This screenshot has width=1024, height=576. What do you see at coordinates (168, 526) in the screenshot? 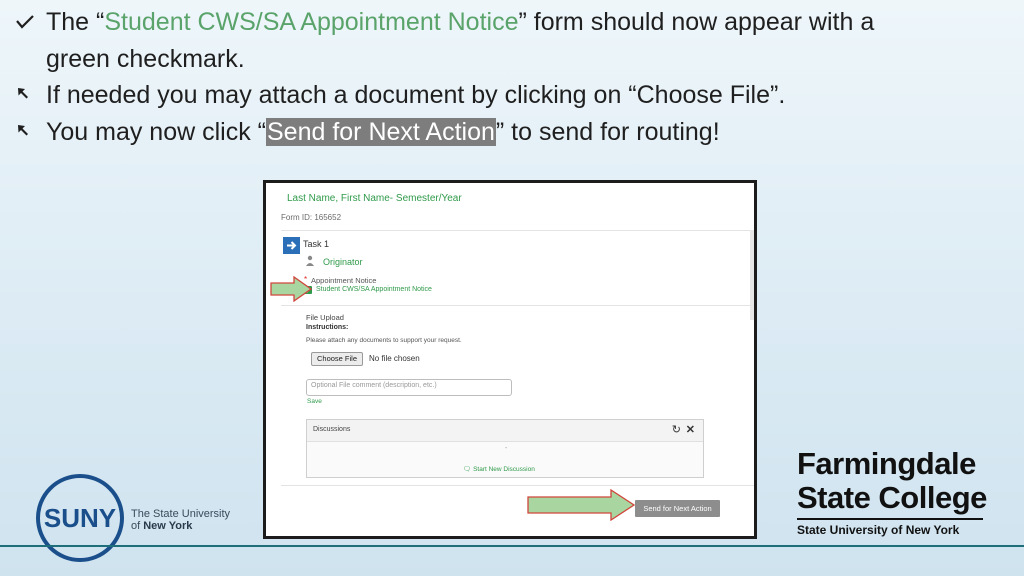
I see `suny-line2-bold: New York` at bounding box center [168, 526].